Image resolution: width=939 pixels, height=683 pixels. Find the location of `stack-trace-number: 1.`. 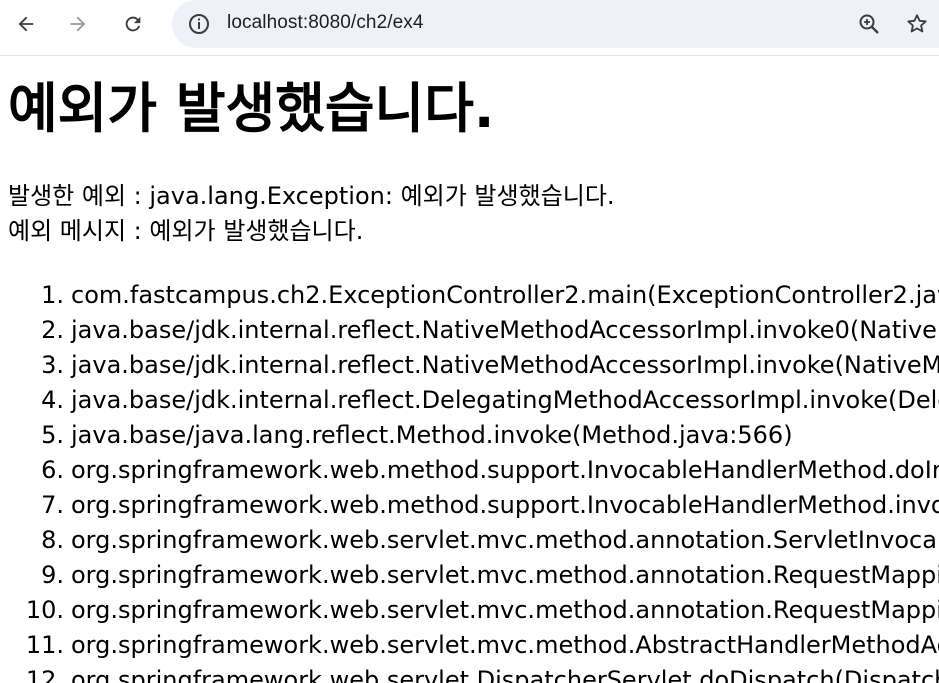

stack-trace-number: 1. is located at coordinates (52, 295).